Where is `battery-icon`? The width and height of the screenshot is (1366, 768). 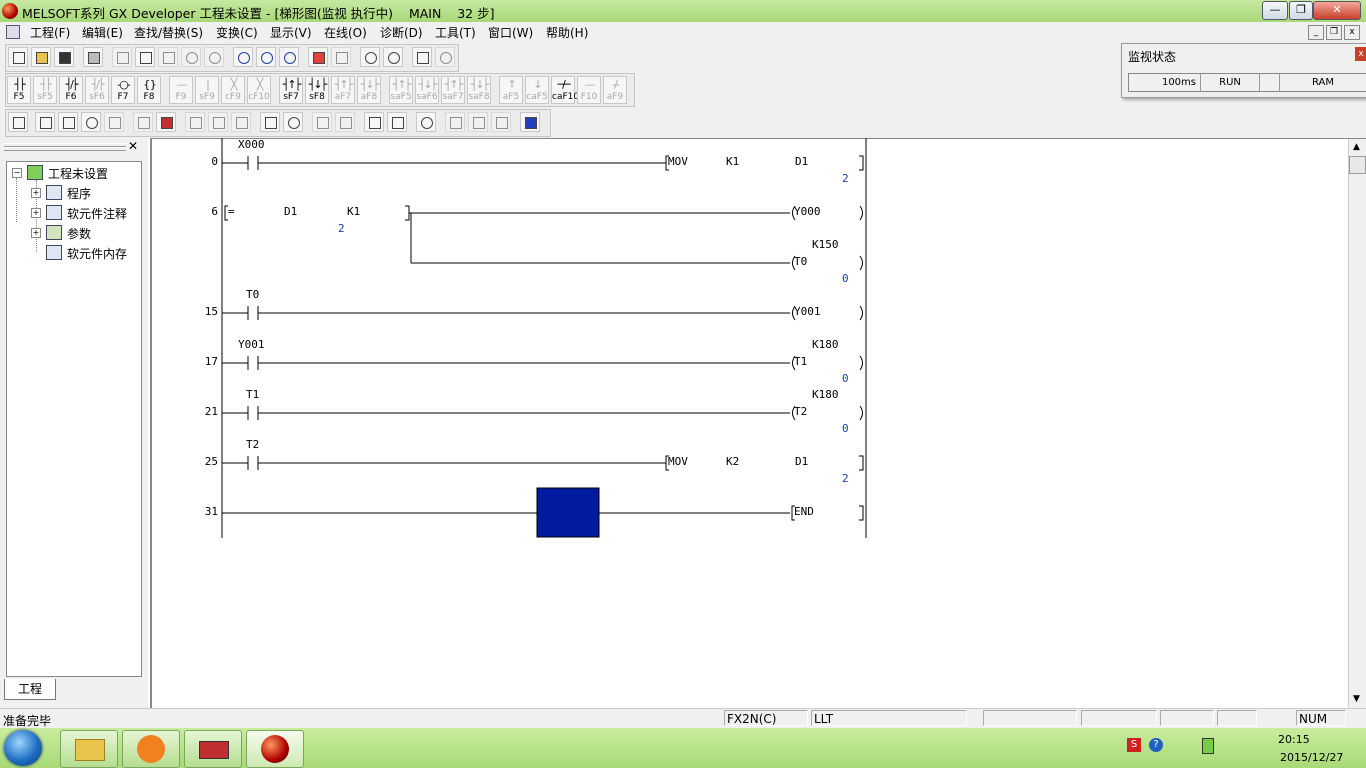
battery-icon is located at coordinates (1208, 746).